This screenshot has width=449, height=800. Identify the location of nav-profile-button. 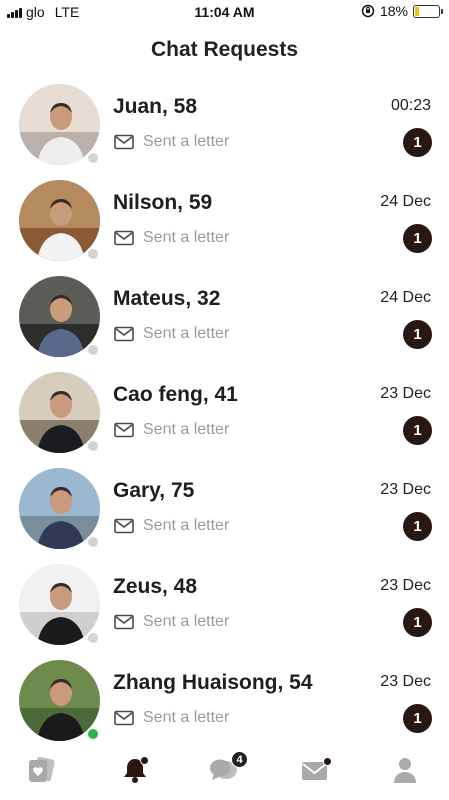
(405, 770).